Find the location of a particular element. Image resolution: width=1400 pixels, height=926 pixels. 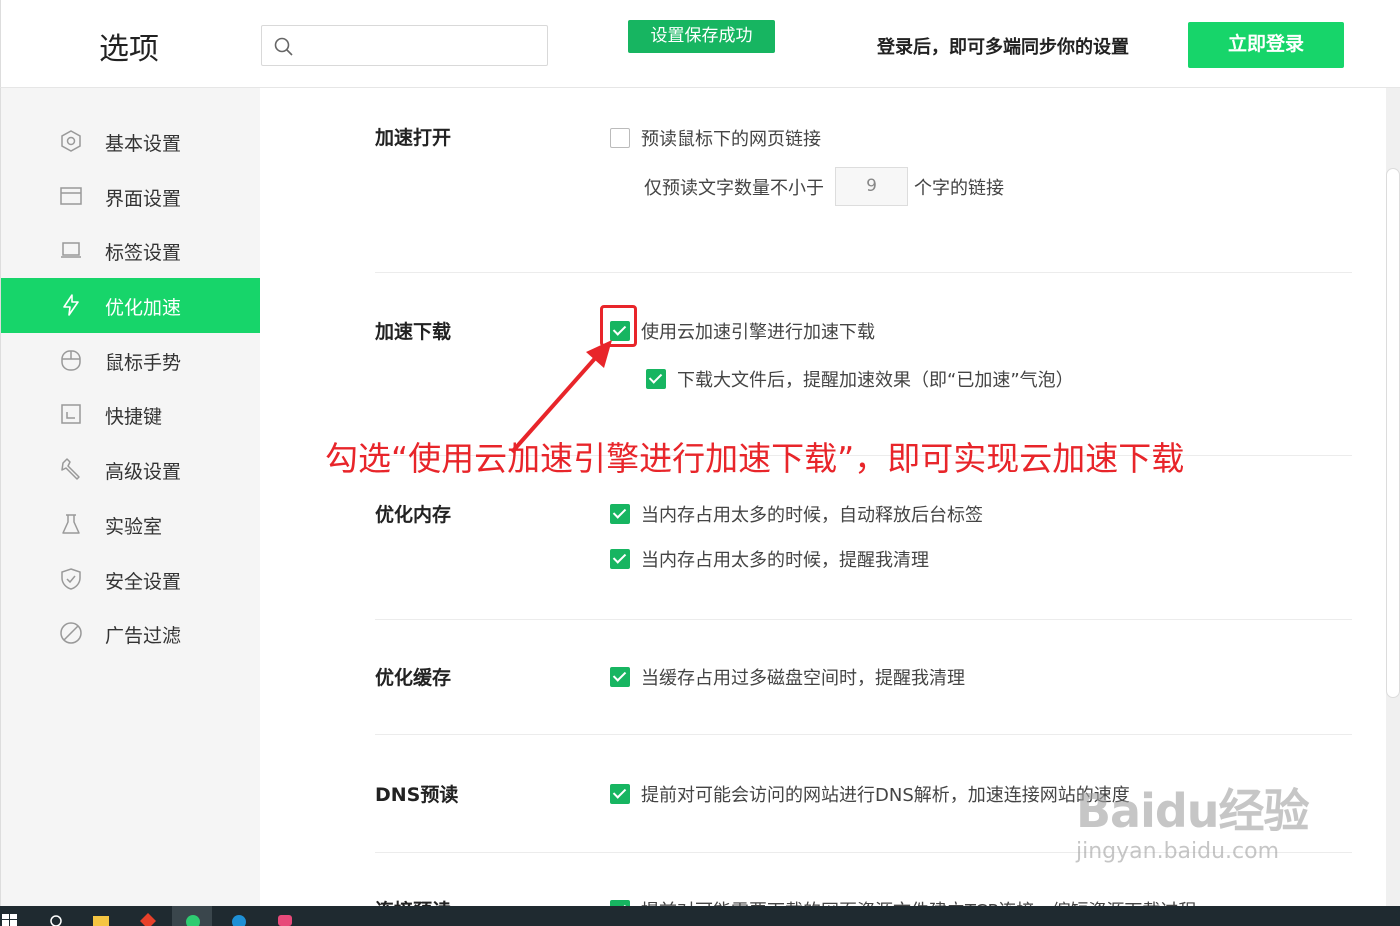

min-chars-row: 仅预读文字数量不小于 is located at coordinates (734, 187).